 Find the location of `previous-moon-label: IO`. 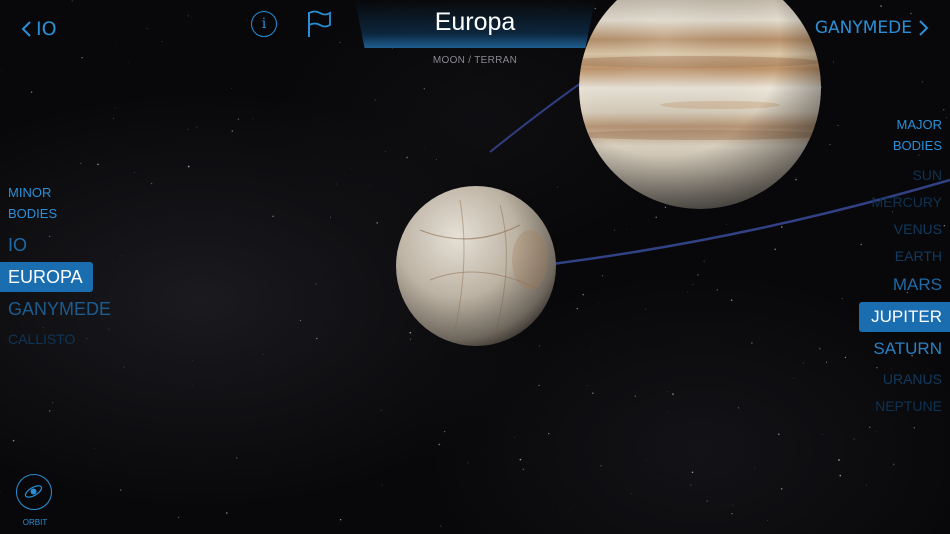

previous-moon-label: IO is located at coordinates (46, 29).